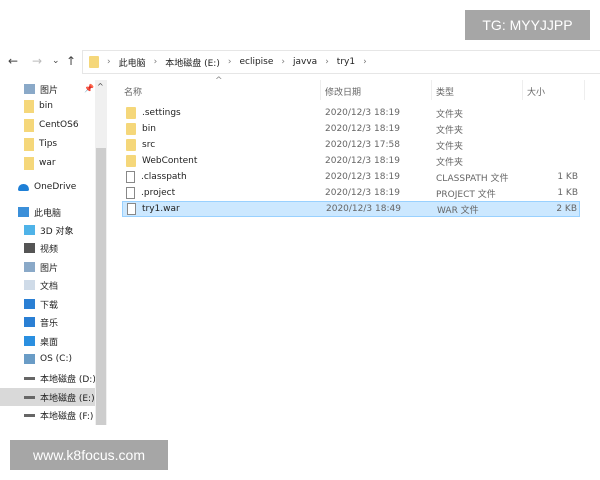  Describe the element at coordinates (56, 61) in the screenshot. I see `recent-locations-button: ⌄` at that location.